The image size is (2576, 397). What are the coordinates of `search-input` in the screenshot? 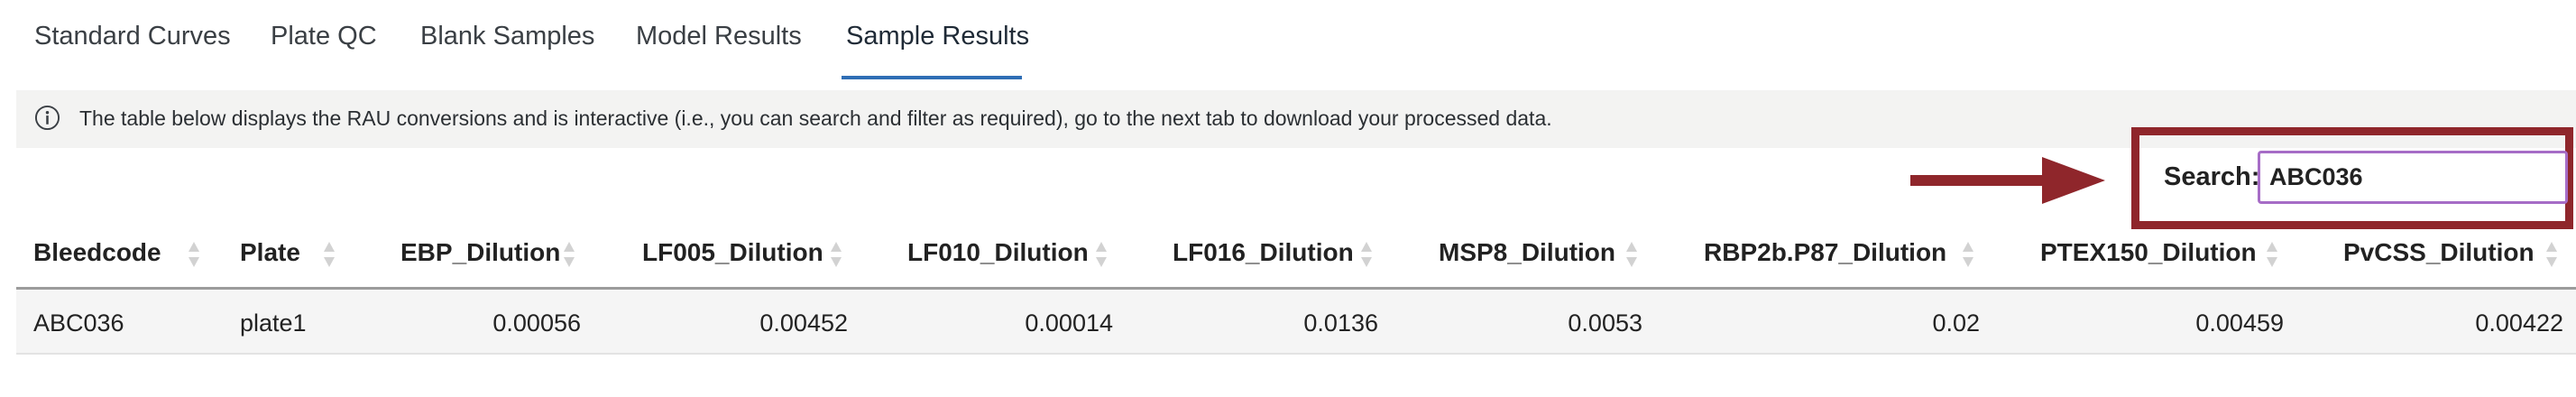 It's located at (2413, 177).